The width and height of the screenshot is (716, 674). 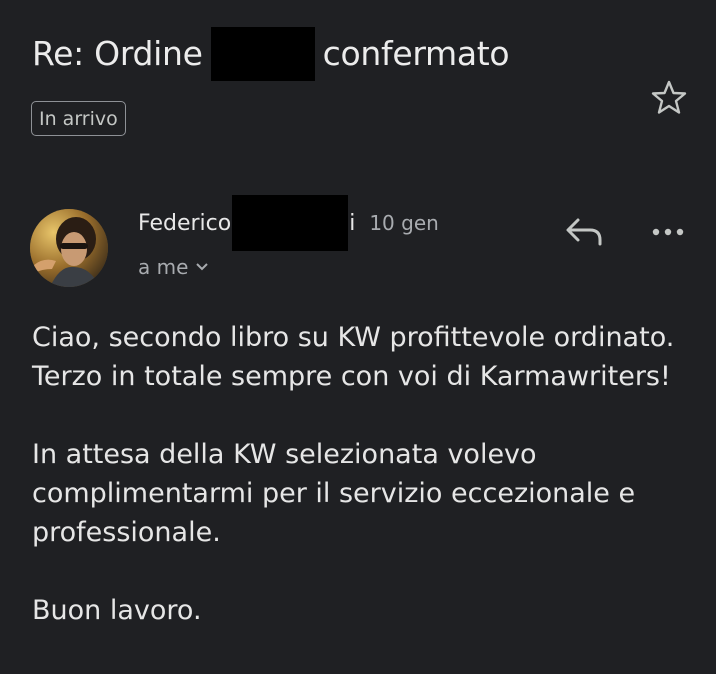 I want to click on subject-prefix: Re: Ordine, so click(x=117, y=53).